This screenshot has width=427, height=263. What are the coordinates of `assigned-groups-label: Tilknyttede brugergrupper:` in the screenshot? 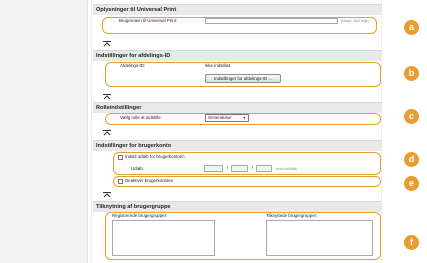 It's located at (292, 215).